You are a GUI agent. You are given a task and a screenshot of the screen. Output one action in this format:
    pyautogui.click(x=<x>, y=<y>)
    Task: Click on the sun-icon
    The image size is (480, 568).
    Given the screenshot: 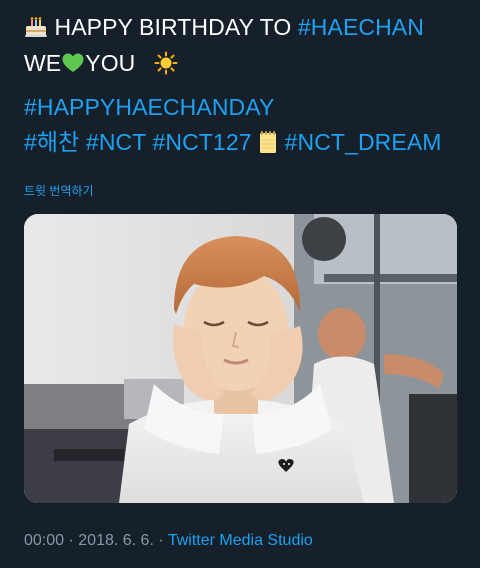 What is the action you would take?
    pyautogui.click(x=166, y=66)
    